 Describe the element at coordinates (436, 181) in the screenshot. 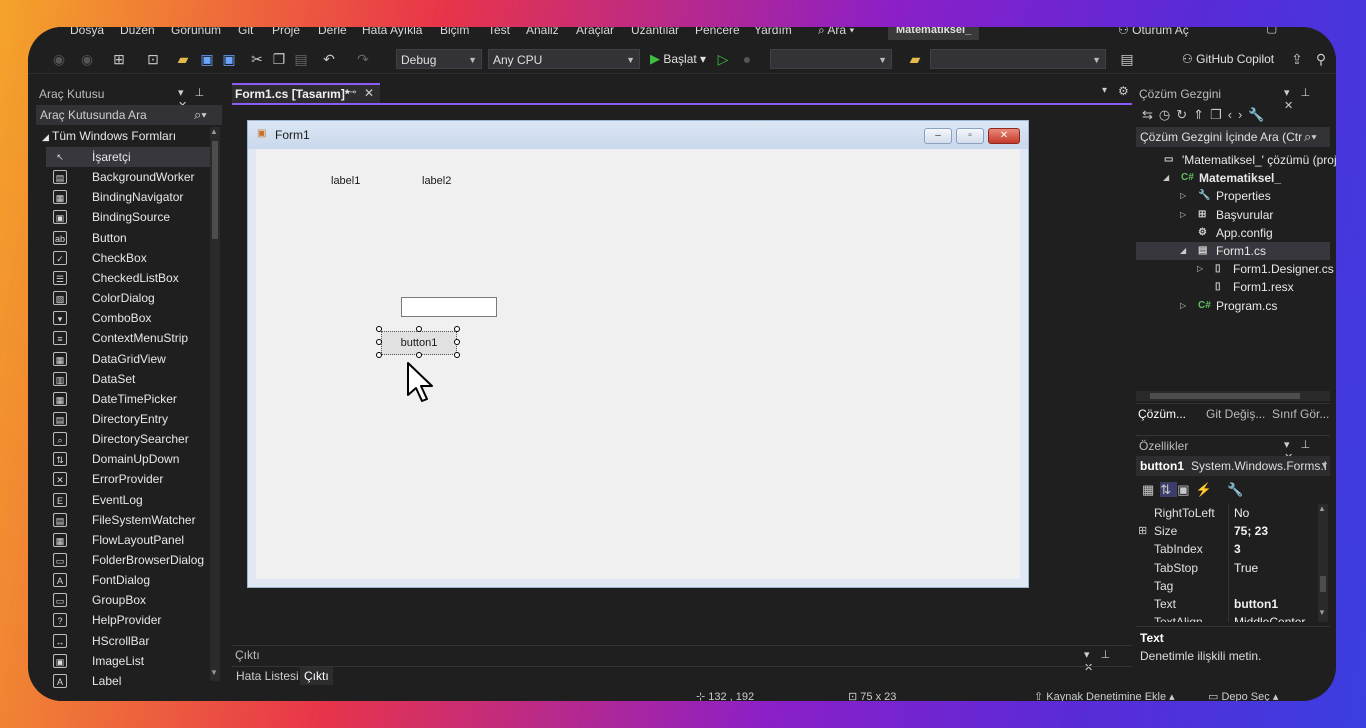

I see `label2-control: label2` at that location.